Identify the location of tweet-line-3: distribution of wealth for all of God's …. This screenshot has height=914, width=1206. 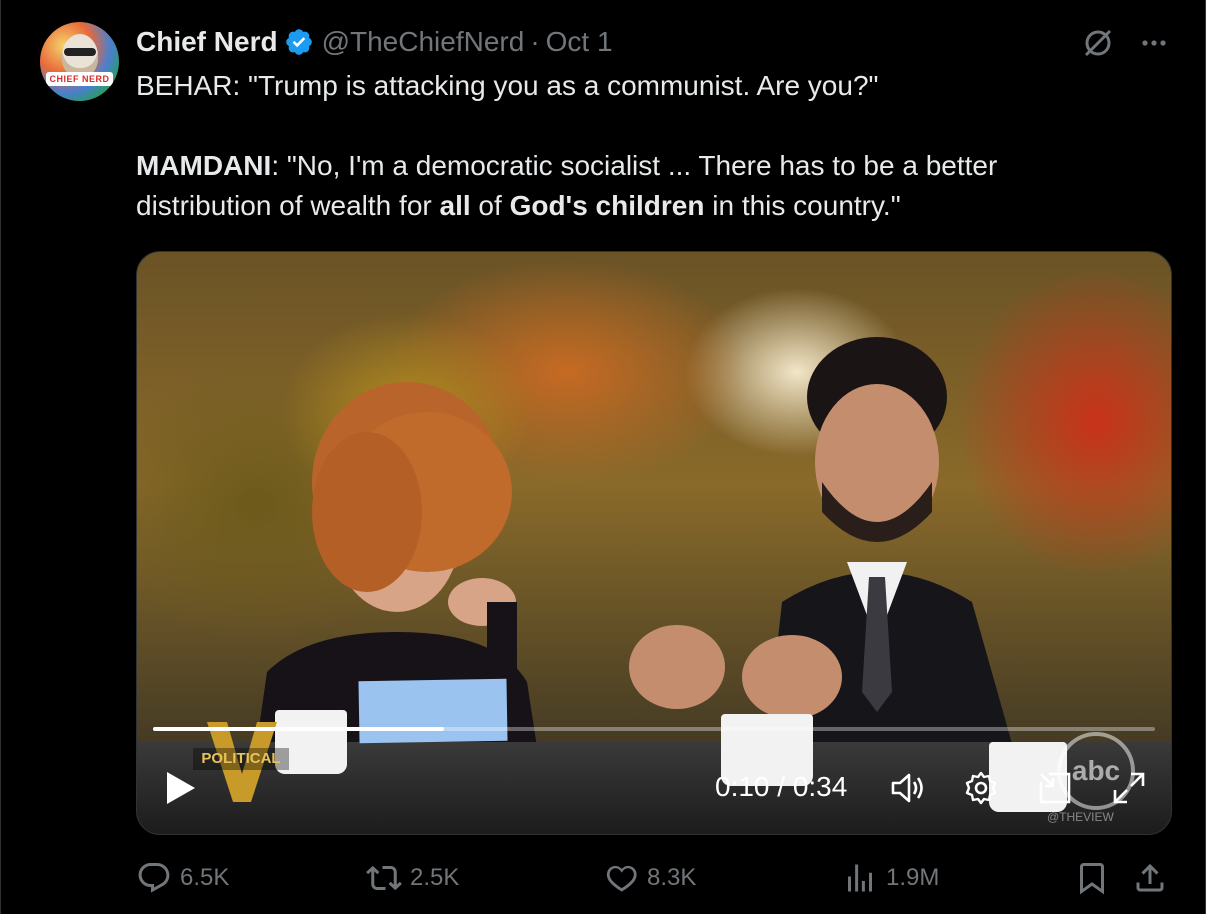
(656, 206).